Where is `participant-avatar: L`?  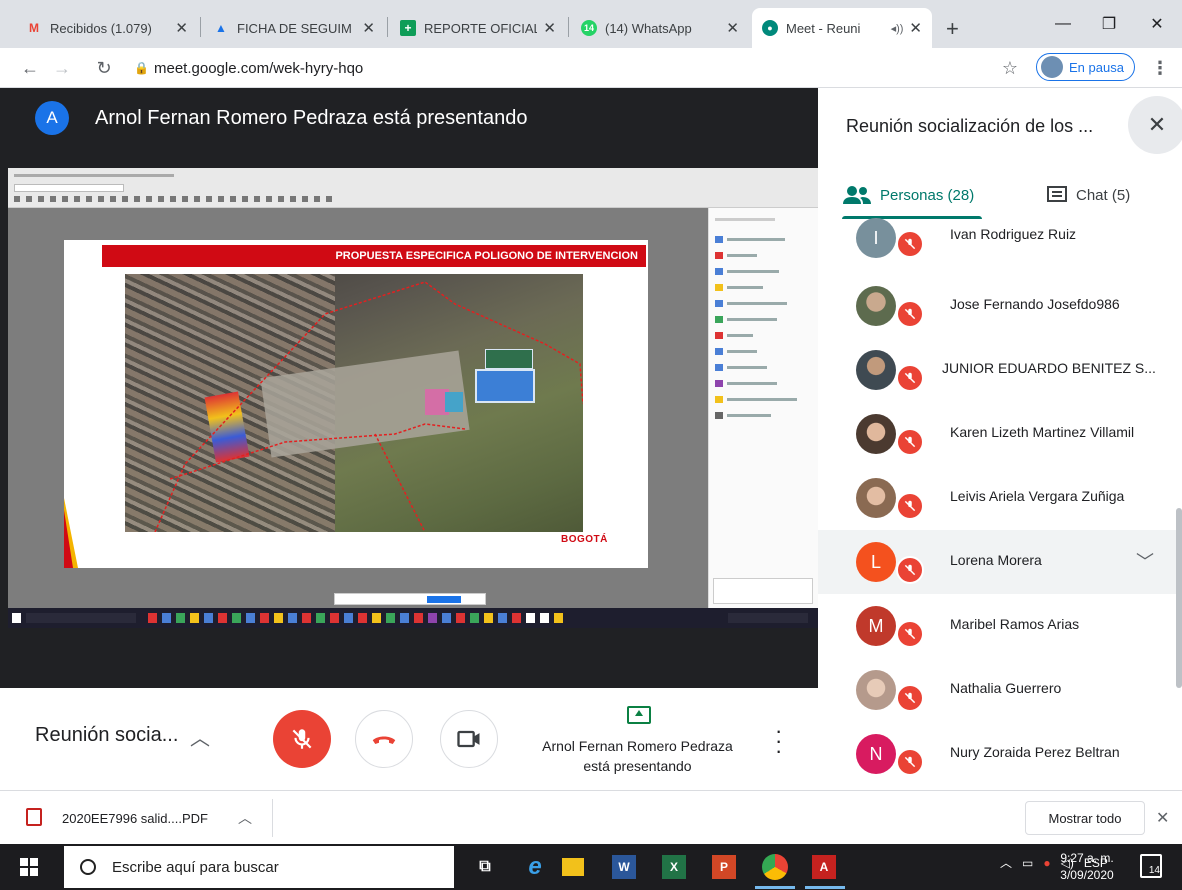 participant-avatar: L is located at coordinates (876, 562).